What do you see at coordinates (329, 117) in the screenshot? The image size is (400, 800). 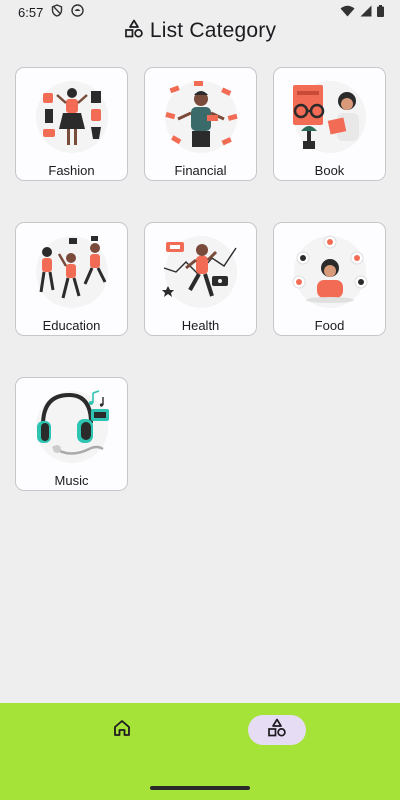 I see `book-illustration` at bounding box center [329, 117].